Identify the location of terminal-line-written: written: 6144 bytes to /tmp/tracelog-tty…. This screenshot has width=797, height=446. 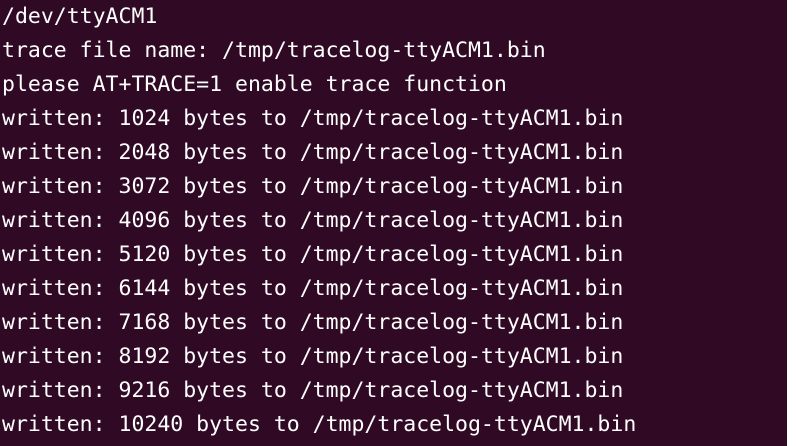
(313, 288).